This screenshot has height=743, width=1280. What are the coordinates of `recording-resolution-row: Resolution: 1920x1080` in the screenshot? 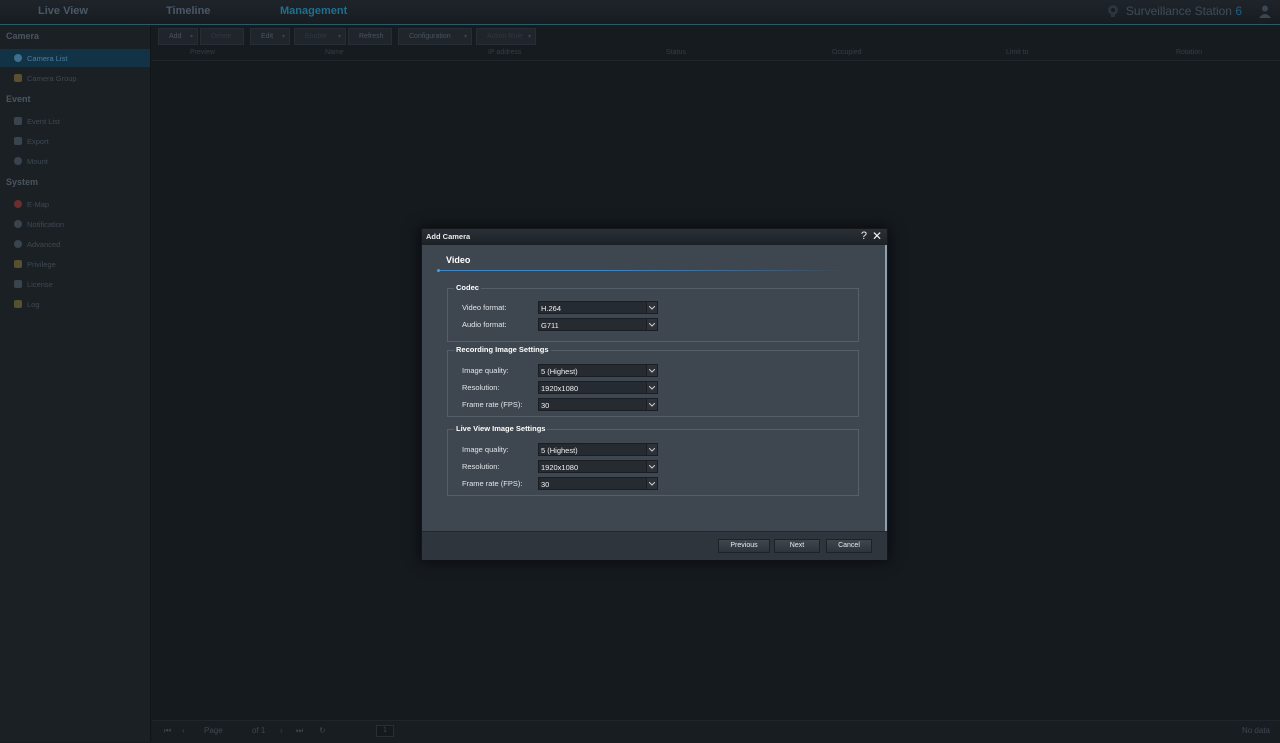 It's located at (653, 388).